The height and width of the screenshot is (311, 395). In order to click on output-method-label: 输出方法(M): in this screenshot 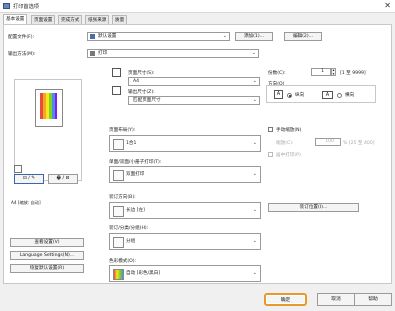, I will do `click(22, 54)`.